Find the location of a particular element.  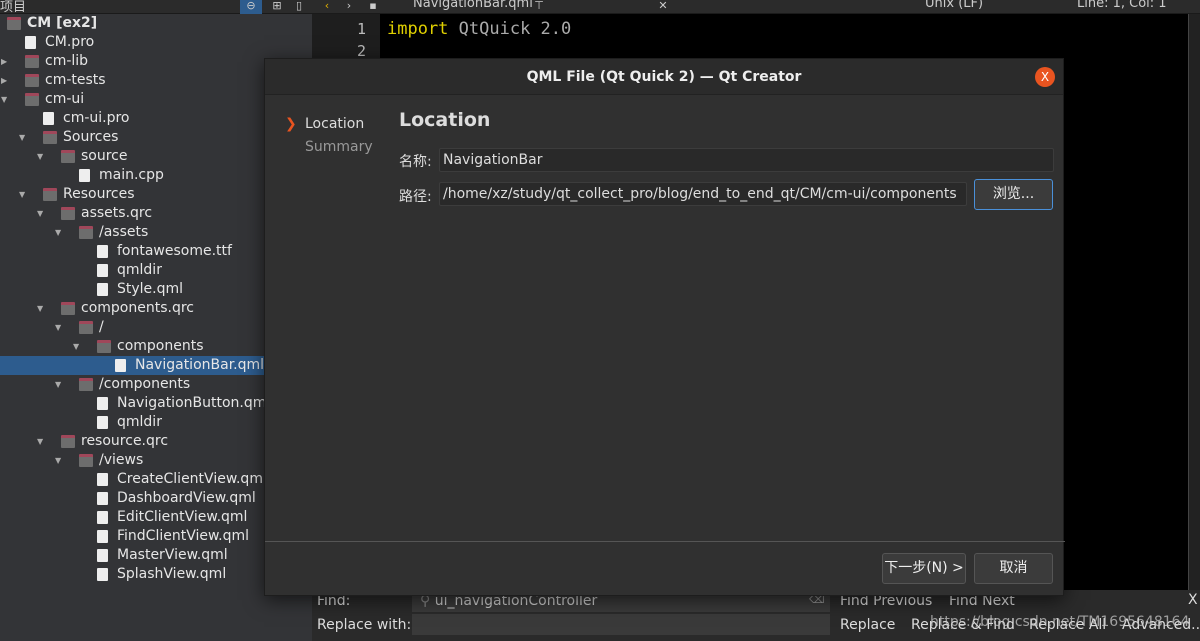

tree-item-label: / is located at coordinates (101, 327).